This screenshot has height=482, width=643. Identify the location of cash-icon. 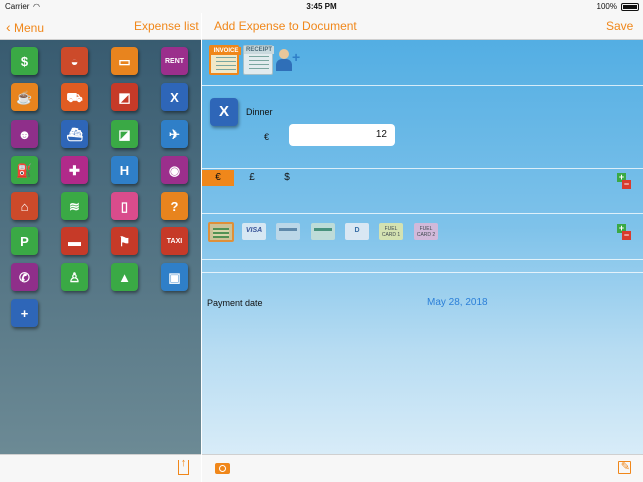
(221, 233).